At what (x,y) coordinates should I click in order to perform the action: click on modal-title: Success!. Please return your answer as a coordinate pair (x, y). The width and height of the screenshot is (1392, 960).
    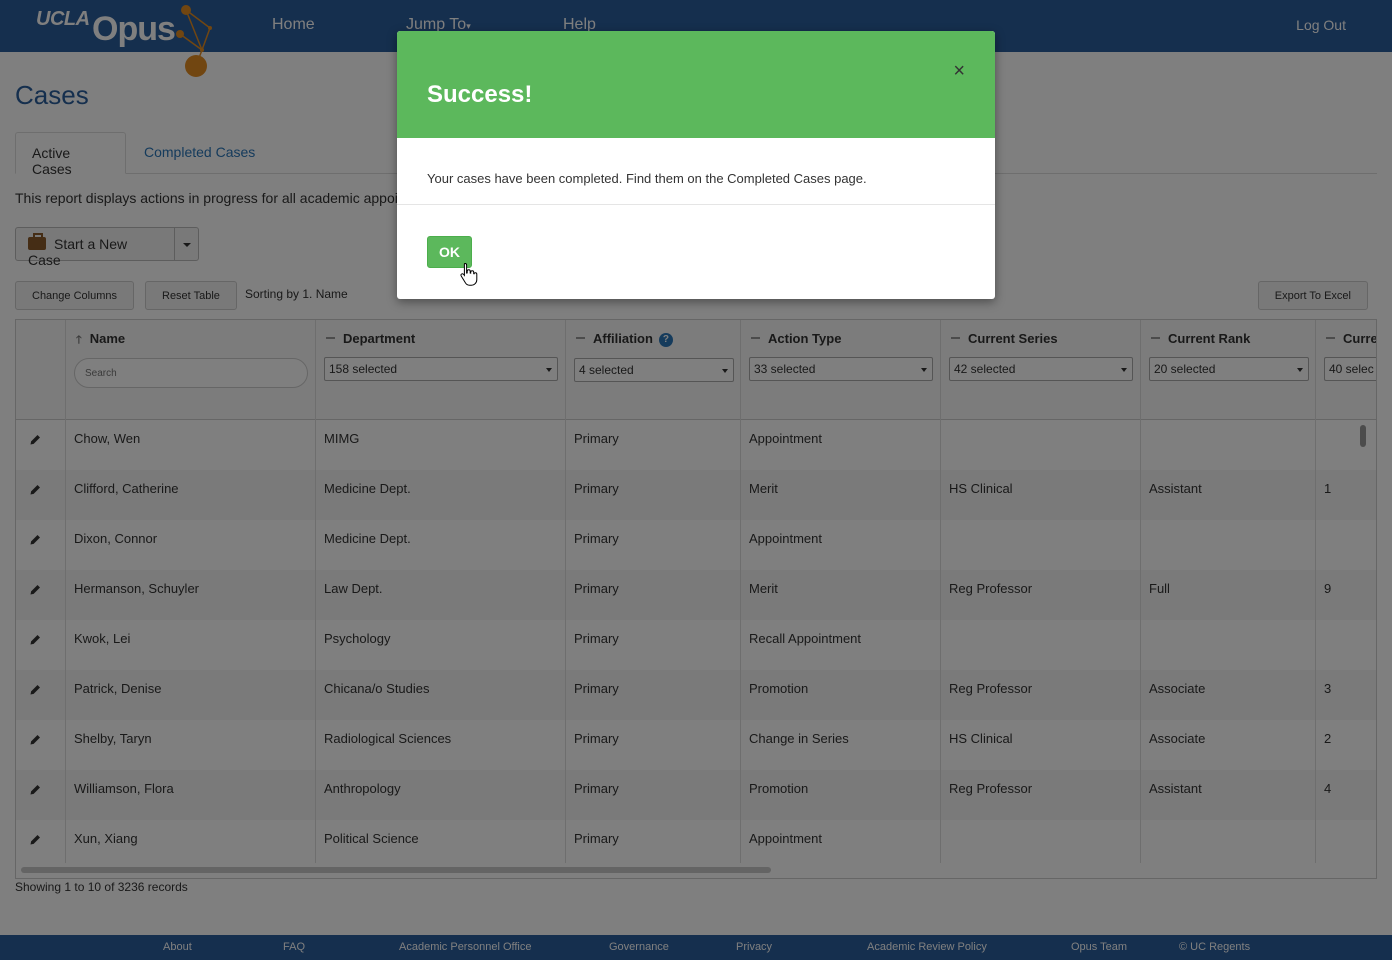
    Looking at the image, I should click on (480, 94).